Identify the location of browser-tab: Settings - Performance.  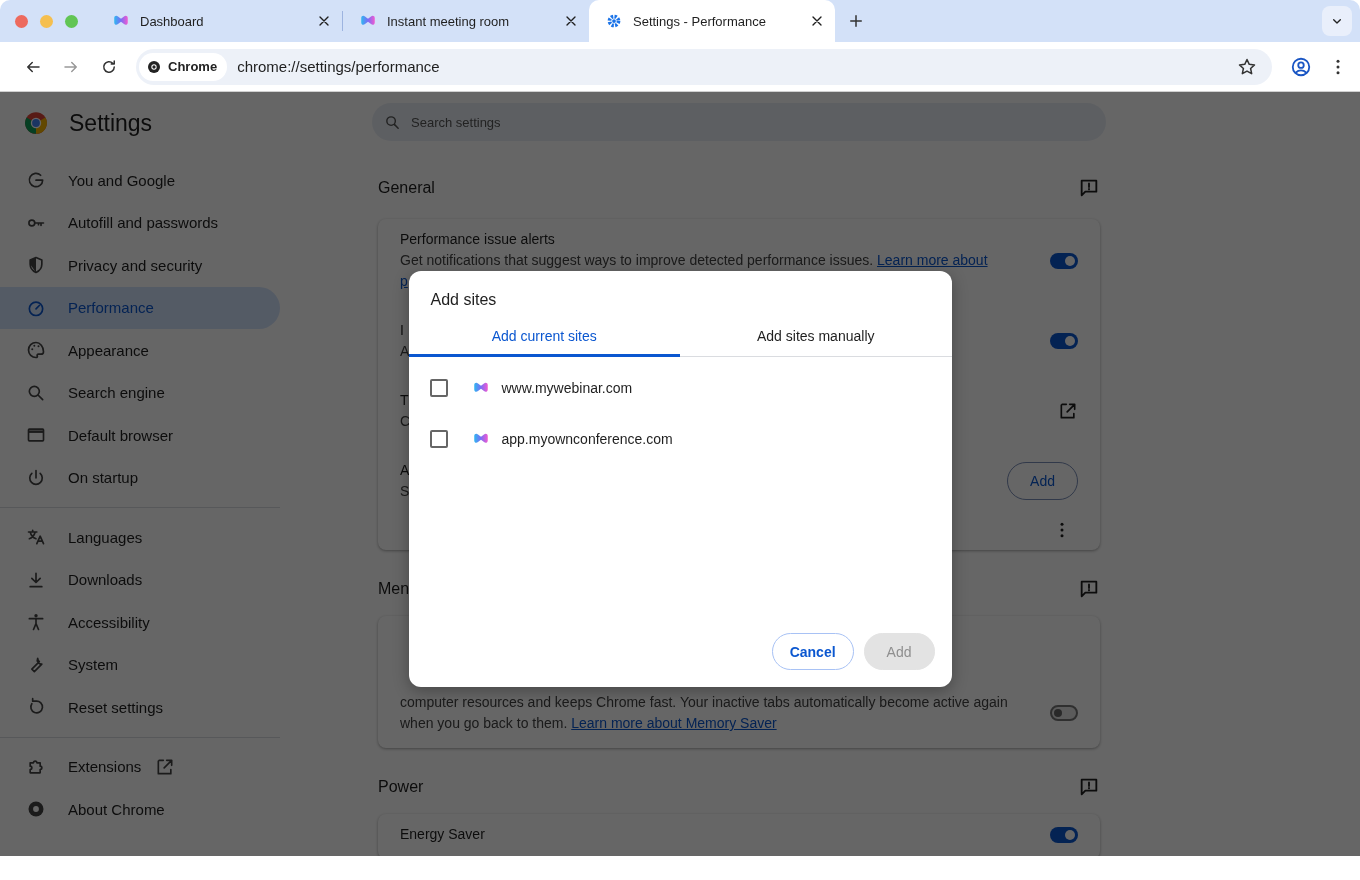
(712, 21).